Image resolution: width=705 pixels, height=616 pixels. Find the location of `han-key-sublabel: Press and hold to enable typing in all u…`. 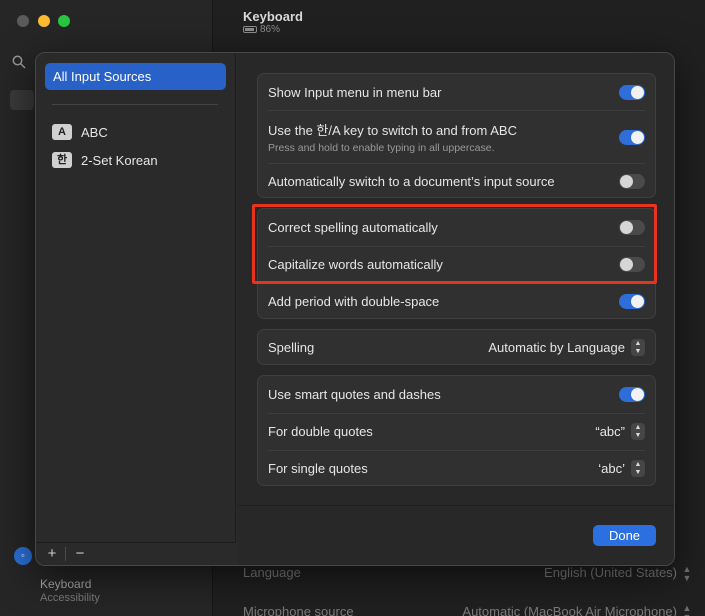

han-key-sublabel: Press and hold to enable typing in all u… is located at coordinates (381, 148).